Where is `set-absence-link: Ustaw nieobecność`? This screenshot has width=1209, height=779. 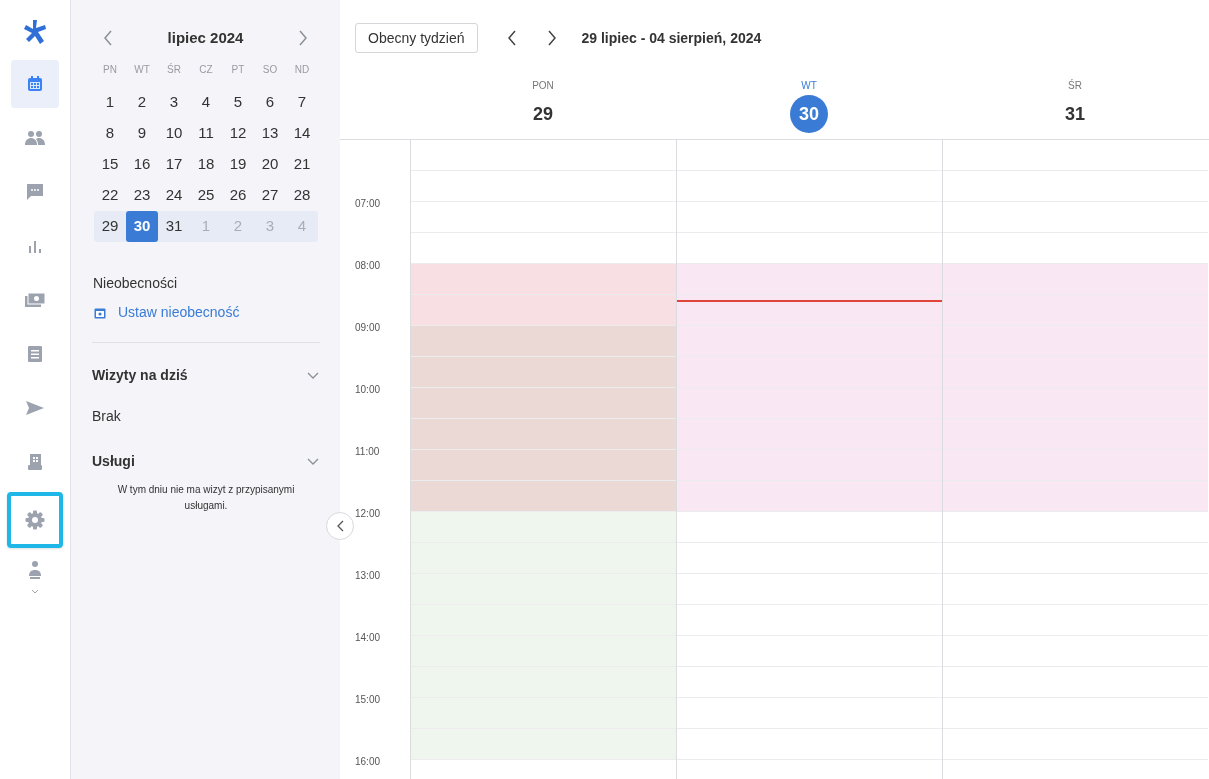 set-absence-link: Ustaw nieobecność is located at coordinates (206, 312).